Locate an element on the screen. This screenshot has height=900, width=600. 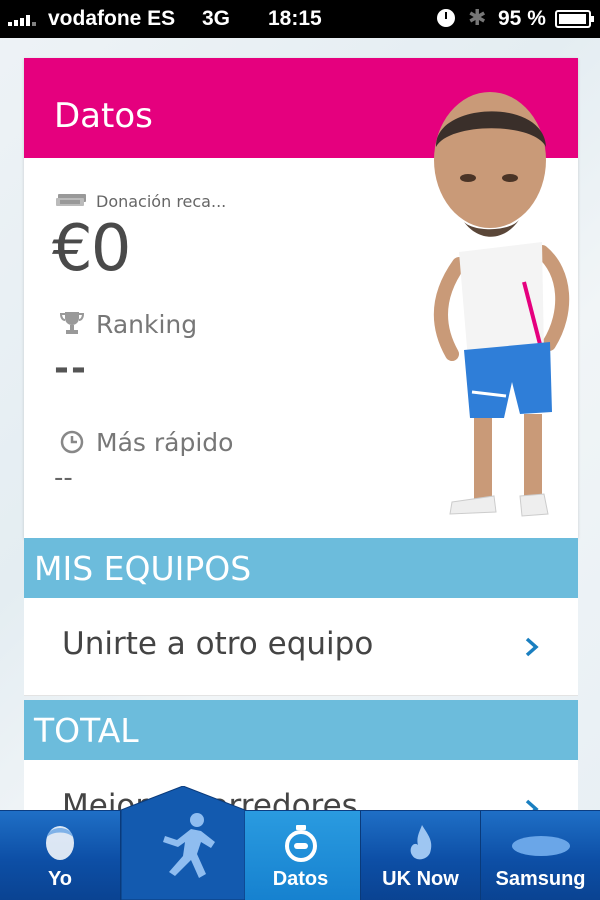
join-team-row: Unirte a otro equipo is located at coordinates (301, 647).